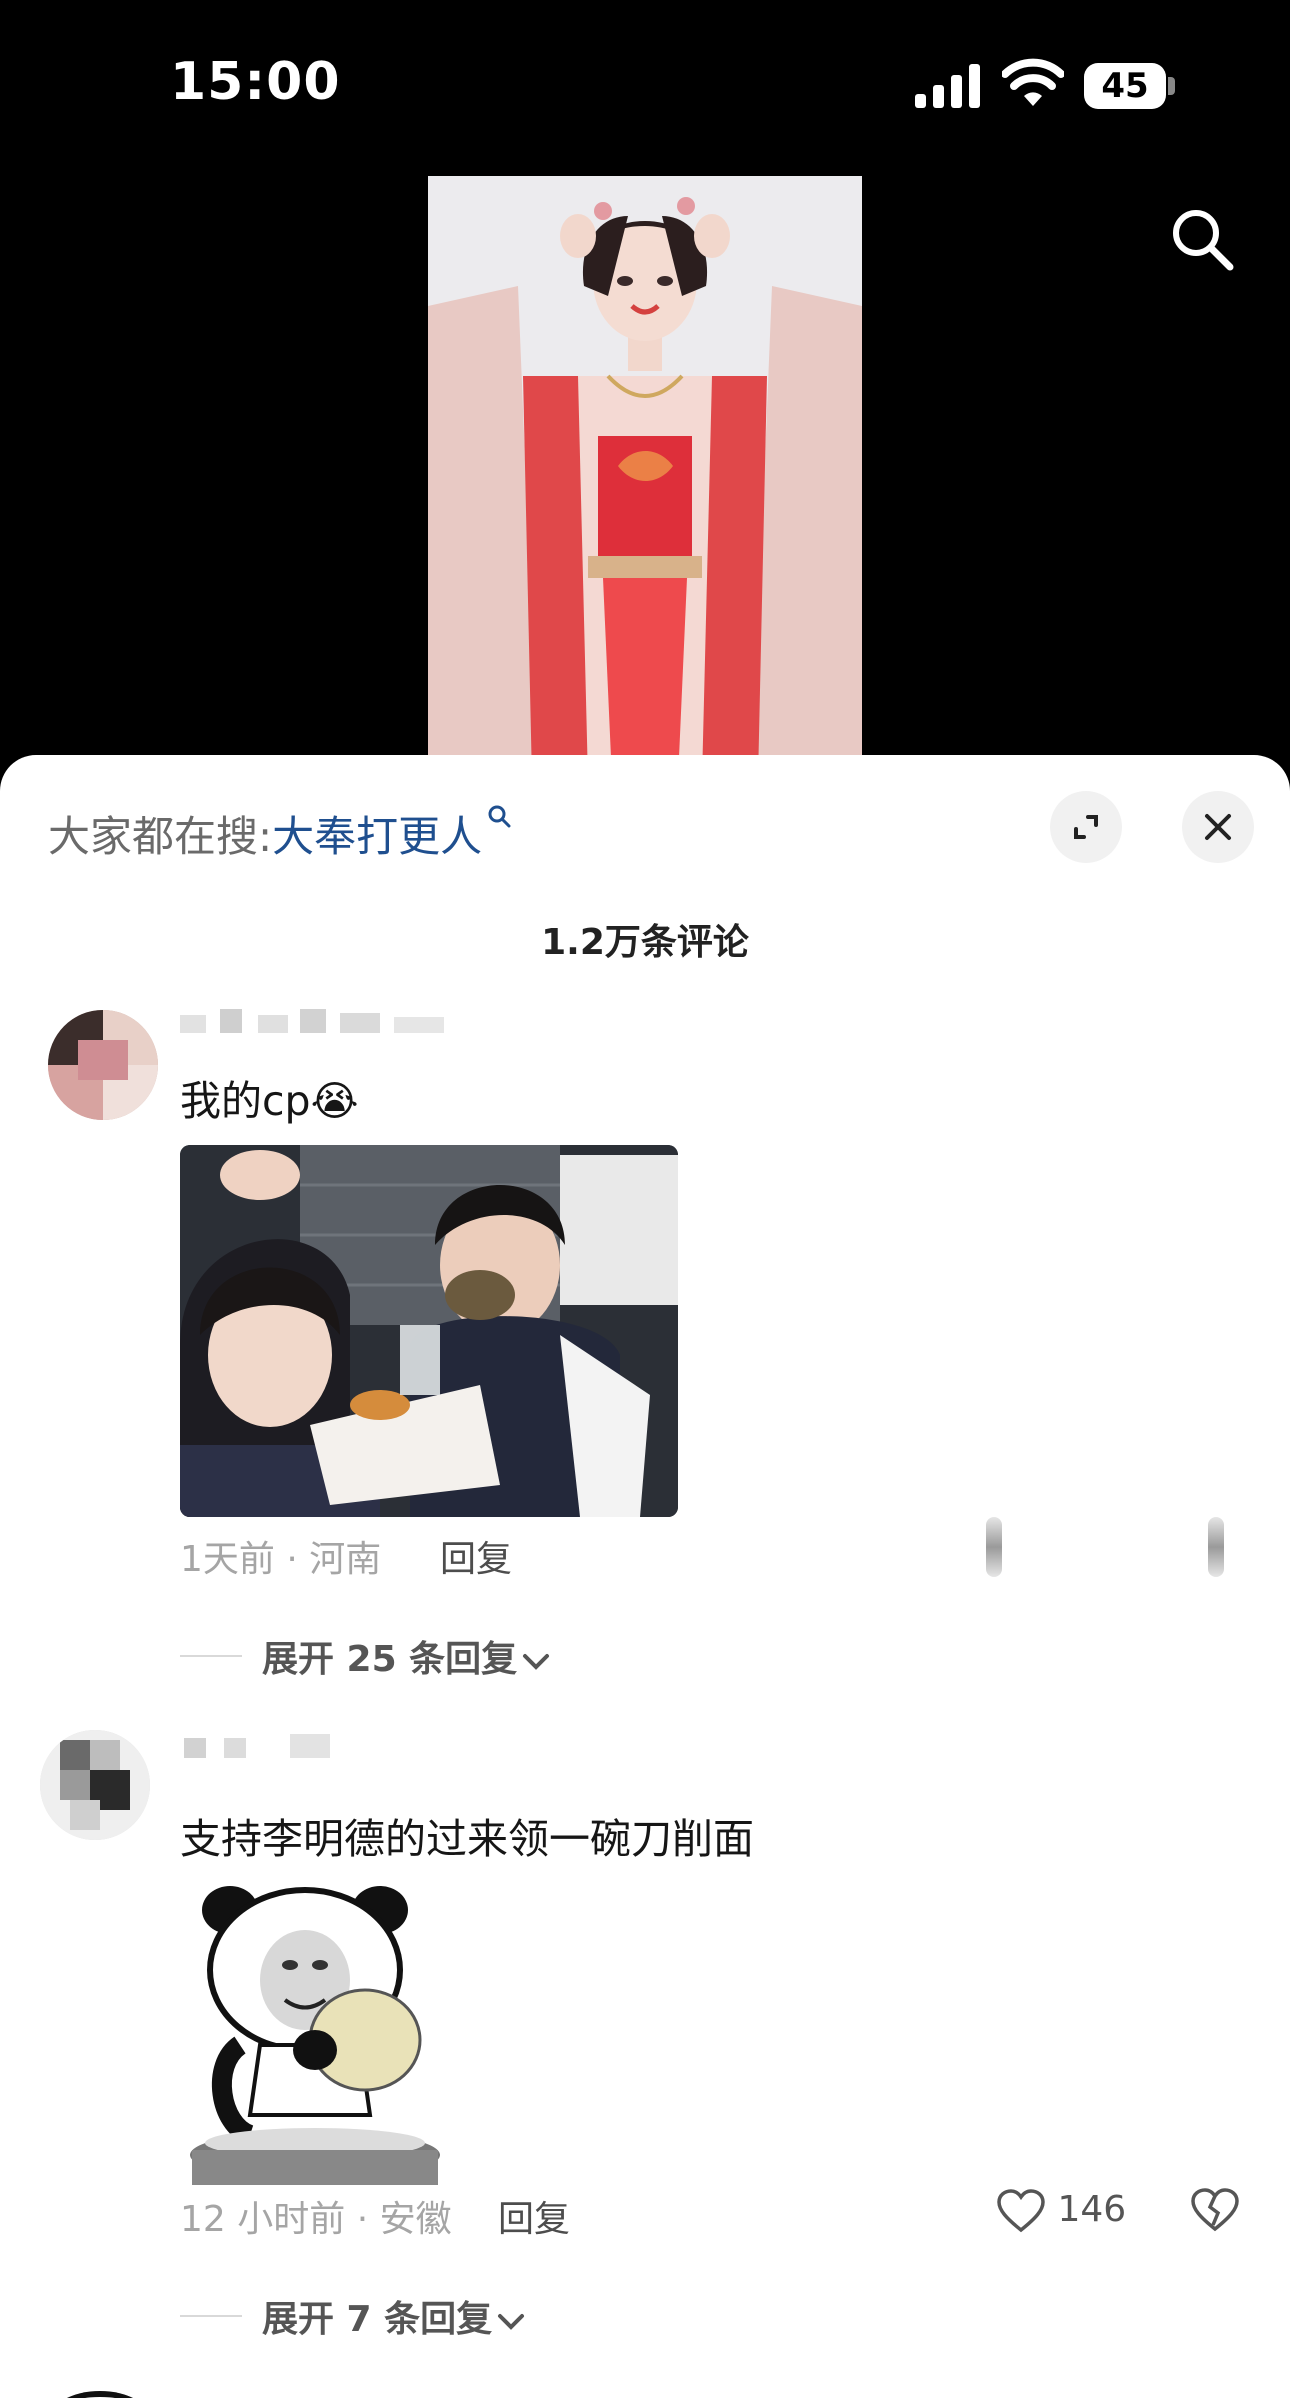 Image resolution: width=1290 pixels, height=2398 pixels. I want to click on video-thumbnail, so click(645, 478).